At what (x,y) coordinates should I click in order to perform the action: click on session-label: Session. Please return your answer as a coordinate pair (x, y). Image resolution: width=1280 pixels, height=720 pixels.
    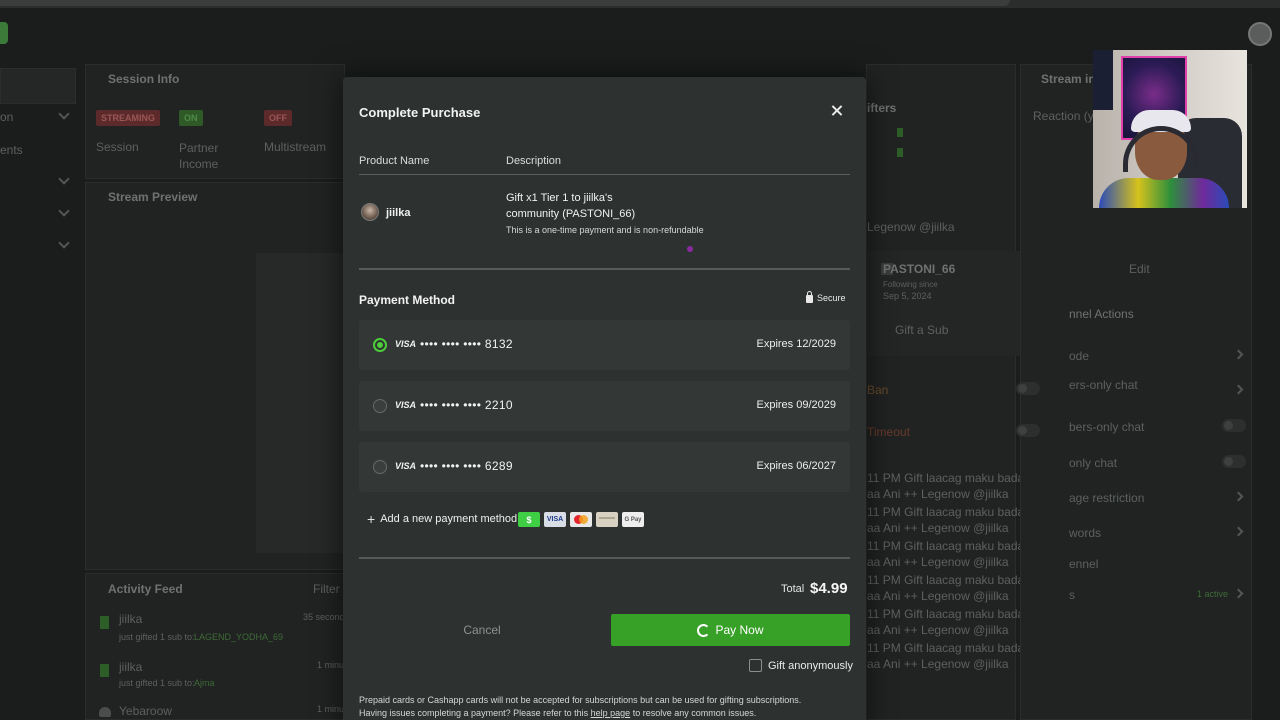
    Looking at the image, I should click on (117, 147).